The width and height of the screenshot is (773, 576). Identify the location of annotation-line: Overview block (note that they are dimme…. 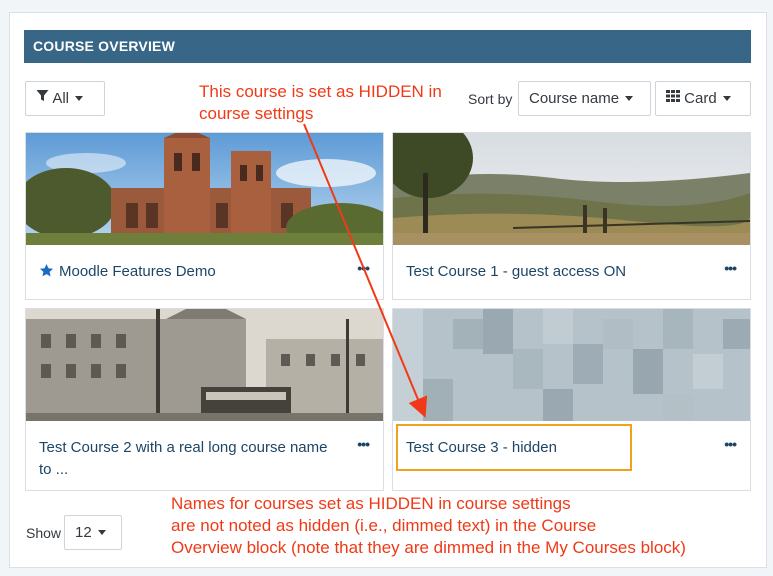
(428, 547).